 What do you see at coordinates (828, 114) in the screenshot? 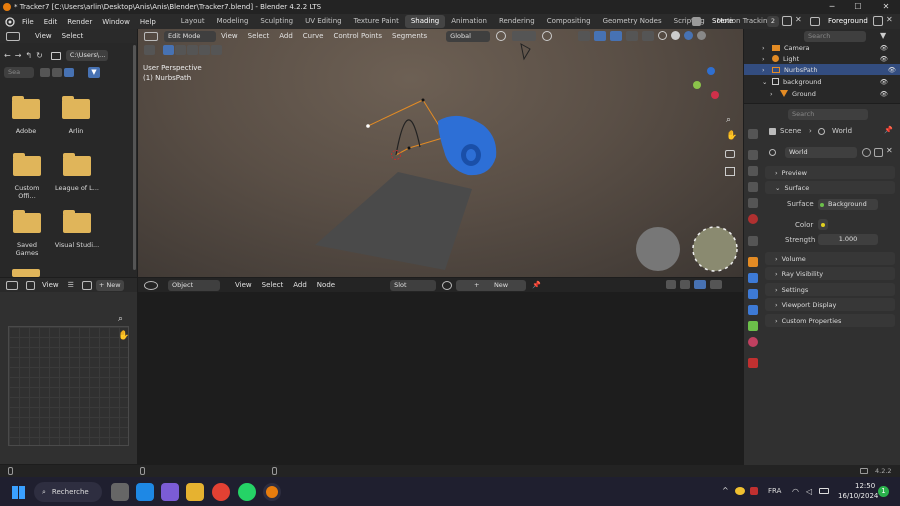
I see `properties-search-input: Search` at bounding box center [828, 114].